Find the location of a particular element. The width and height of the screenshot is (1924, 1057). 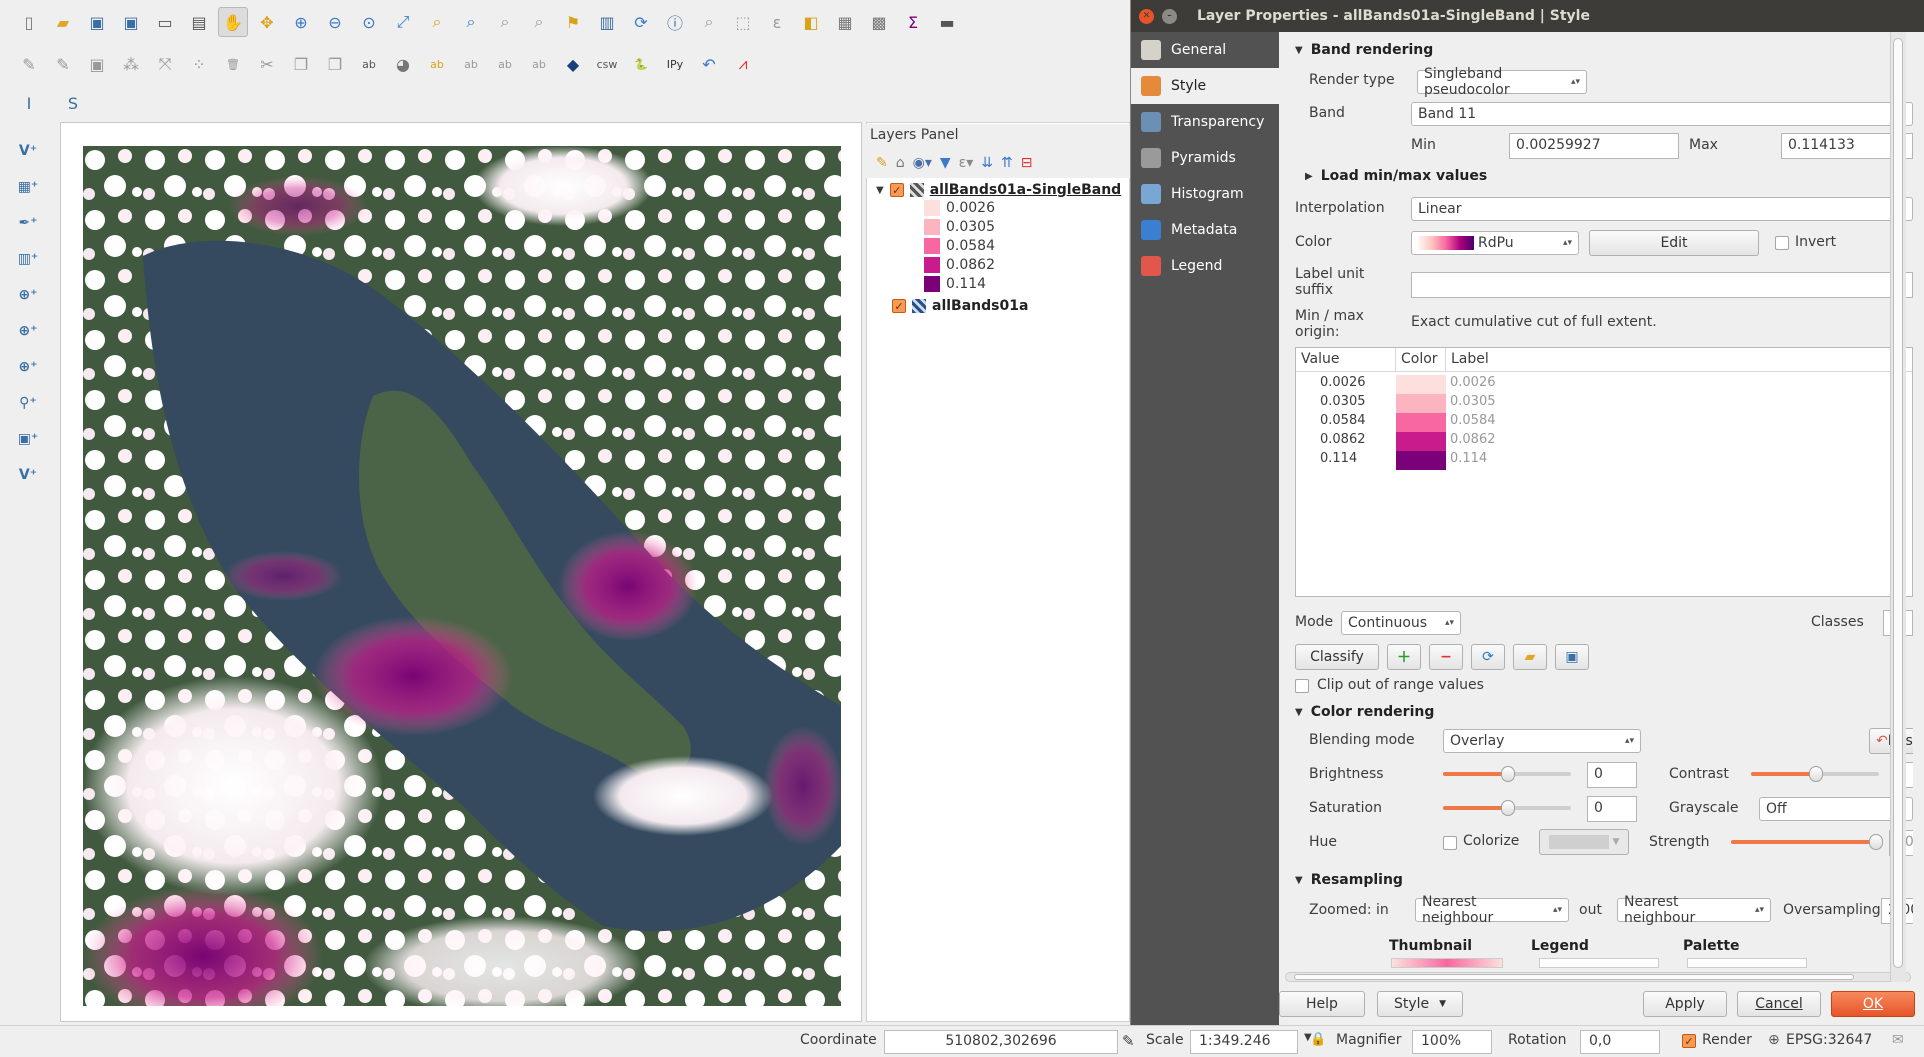

brightness-input: 0 is located at coordinates (1612, 775).